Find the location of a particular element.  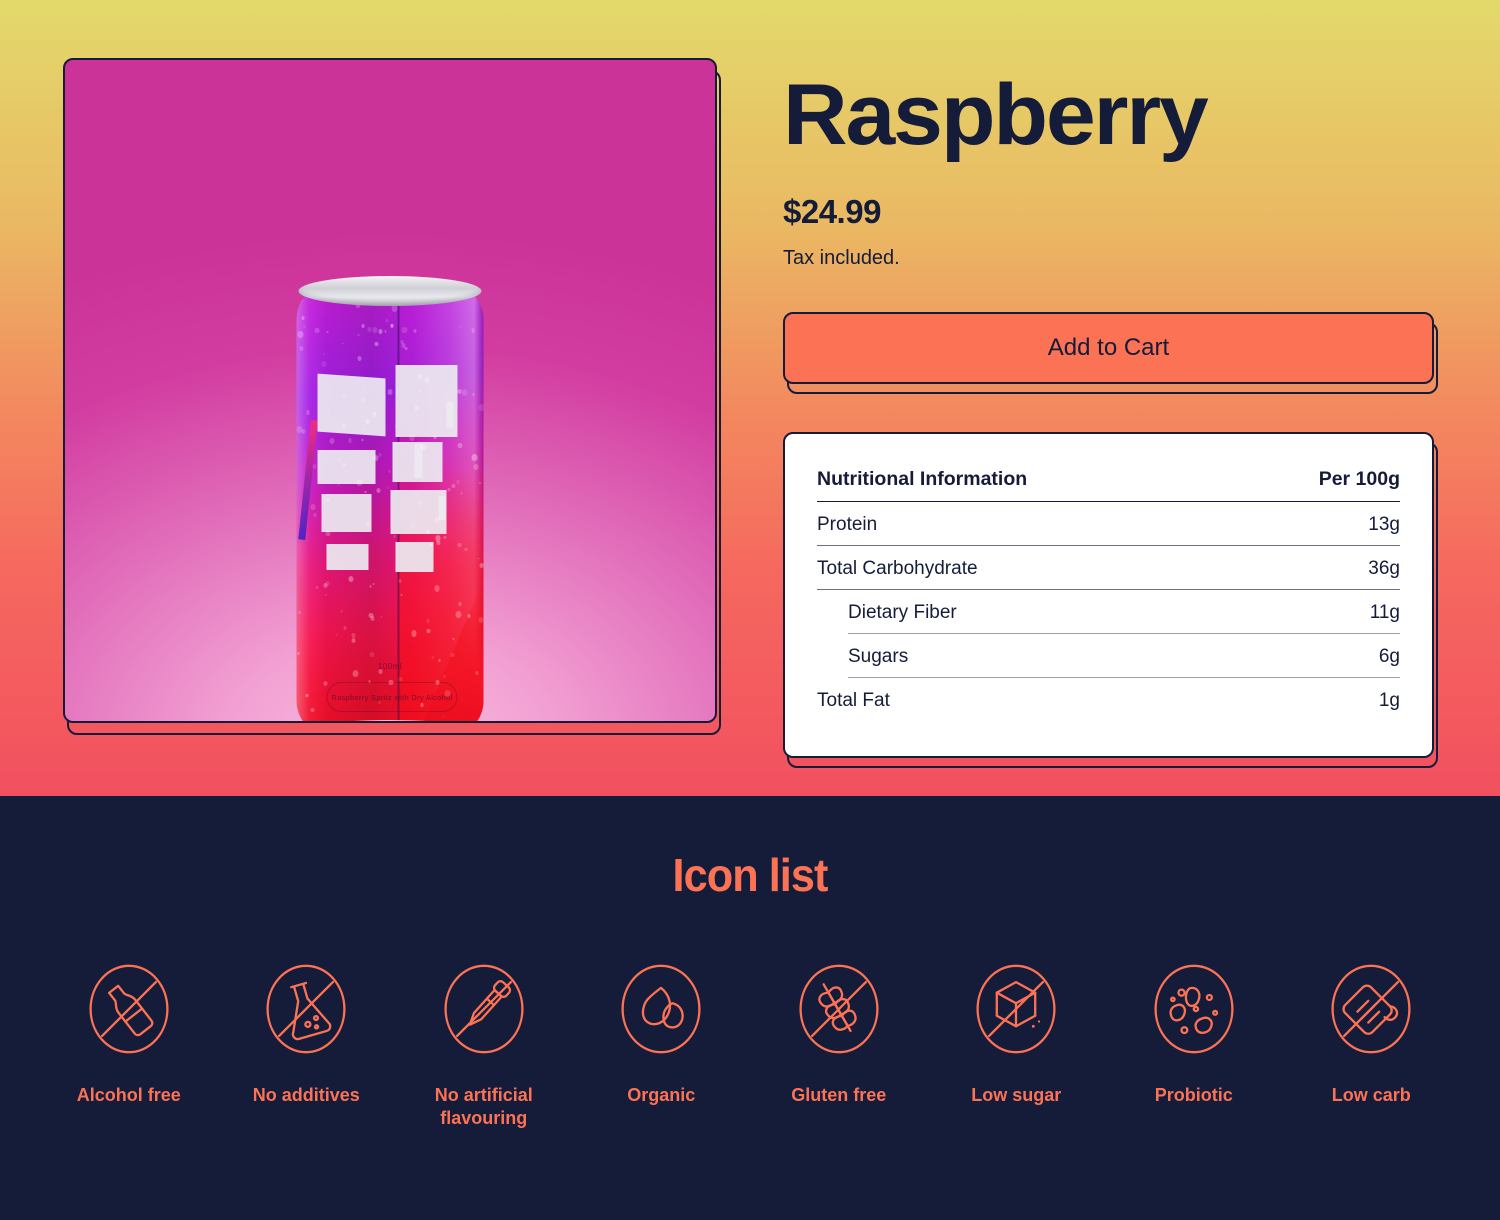

table-row: Total Carbohydrate 36g is located at coordinates (1108, 567).